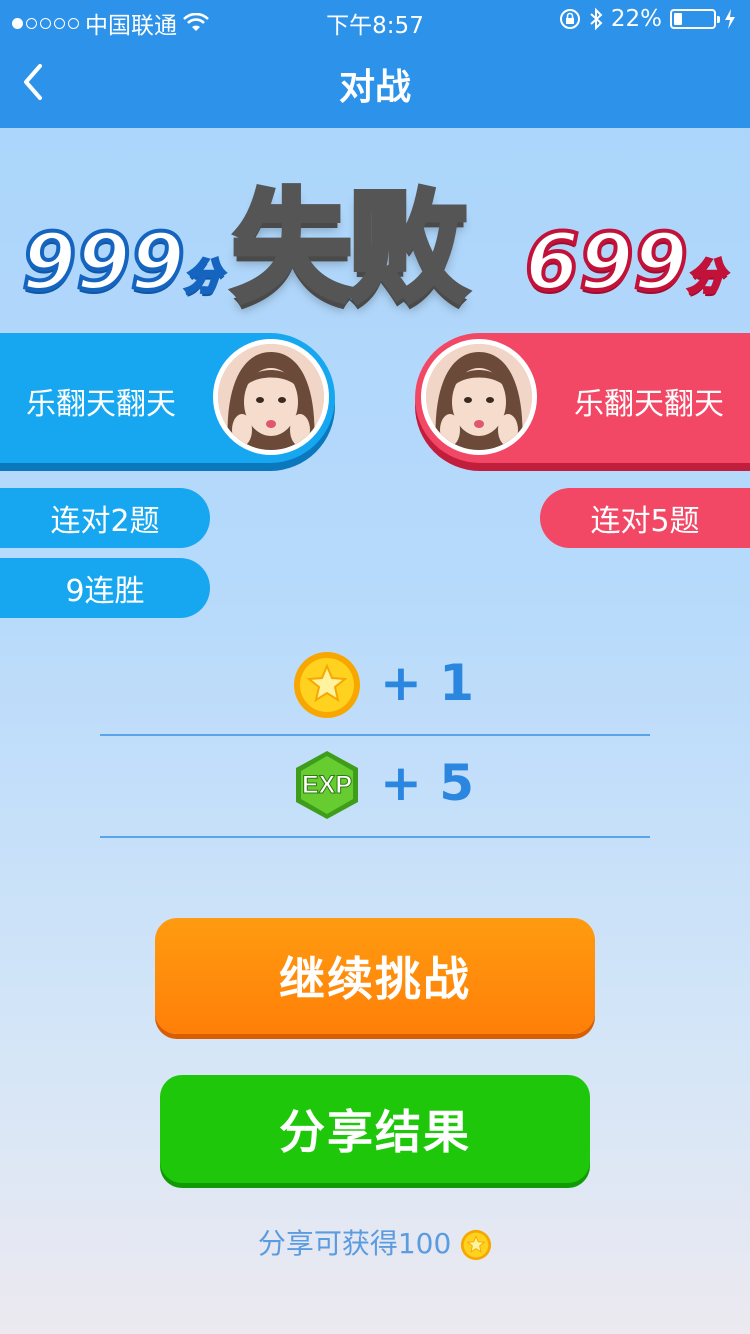  I want to click on exp-badge-icon: EXP, so click(327, 785).